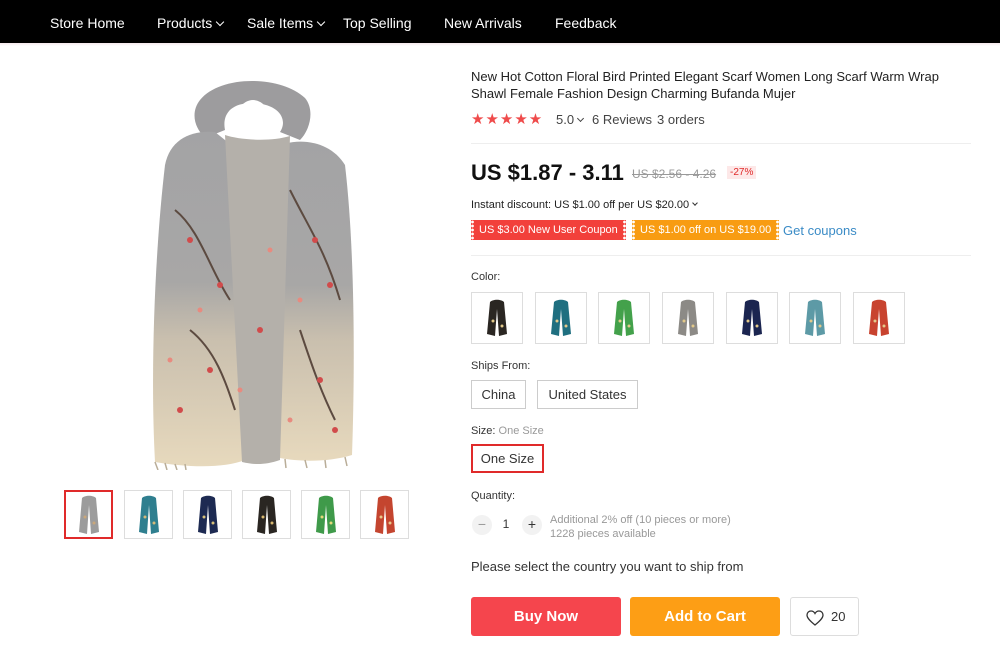 This screenshot has width=1000, height=663. Describe the element at coordinates (815, 618) in the screenshot. I see `heart-icon` at that location.